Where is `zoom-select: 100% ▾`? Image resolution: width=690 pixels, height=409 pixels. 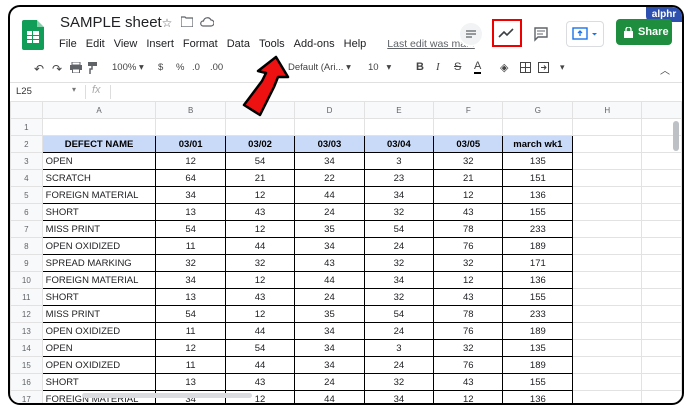
zoom-select: 100% ▾ is located at coordinates (128, 67).